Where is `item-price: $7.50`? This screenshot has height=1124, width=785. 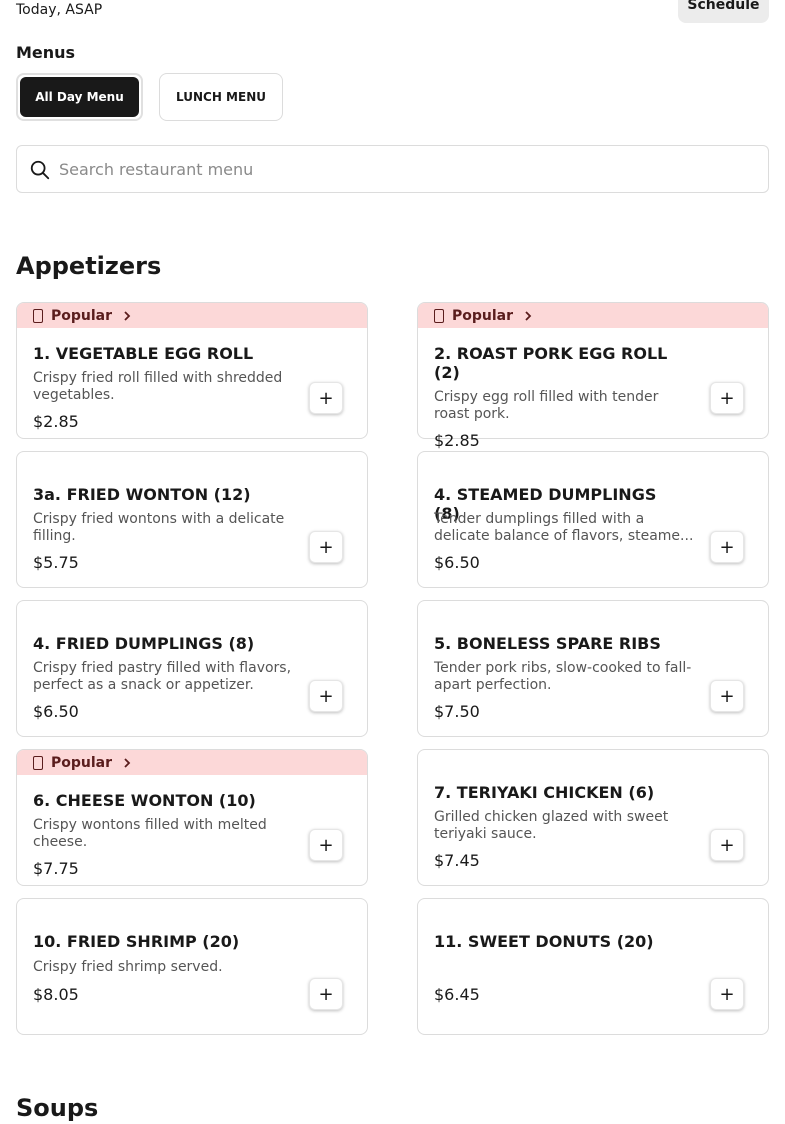 item-price: $7.50 is located at coordinates (457, 711).